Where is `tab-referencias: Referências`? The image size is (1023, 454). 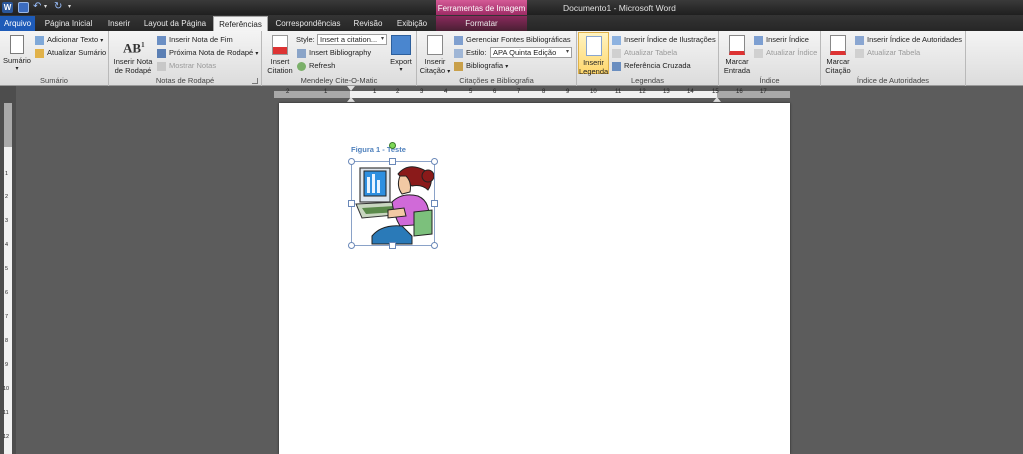 tab-referencias: Referências is located at coordinates (240, 23).